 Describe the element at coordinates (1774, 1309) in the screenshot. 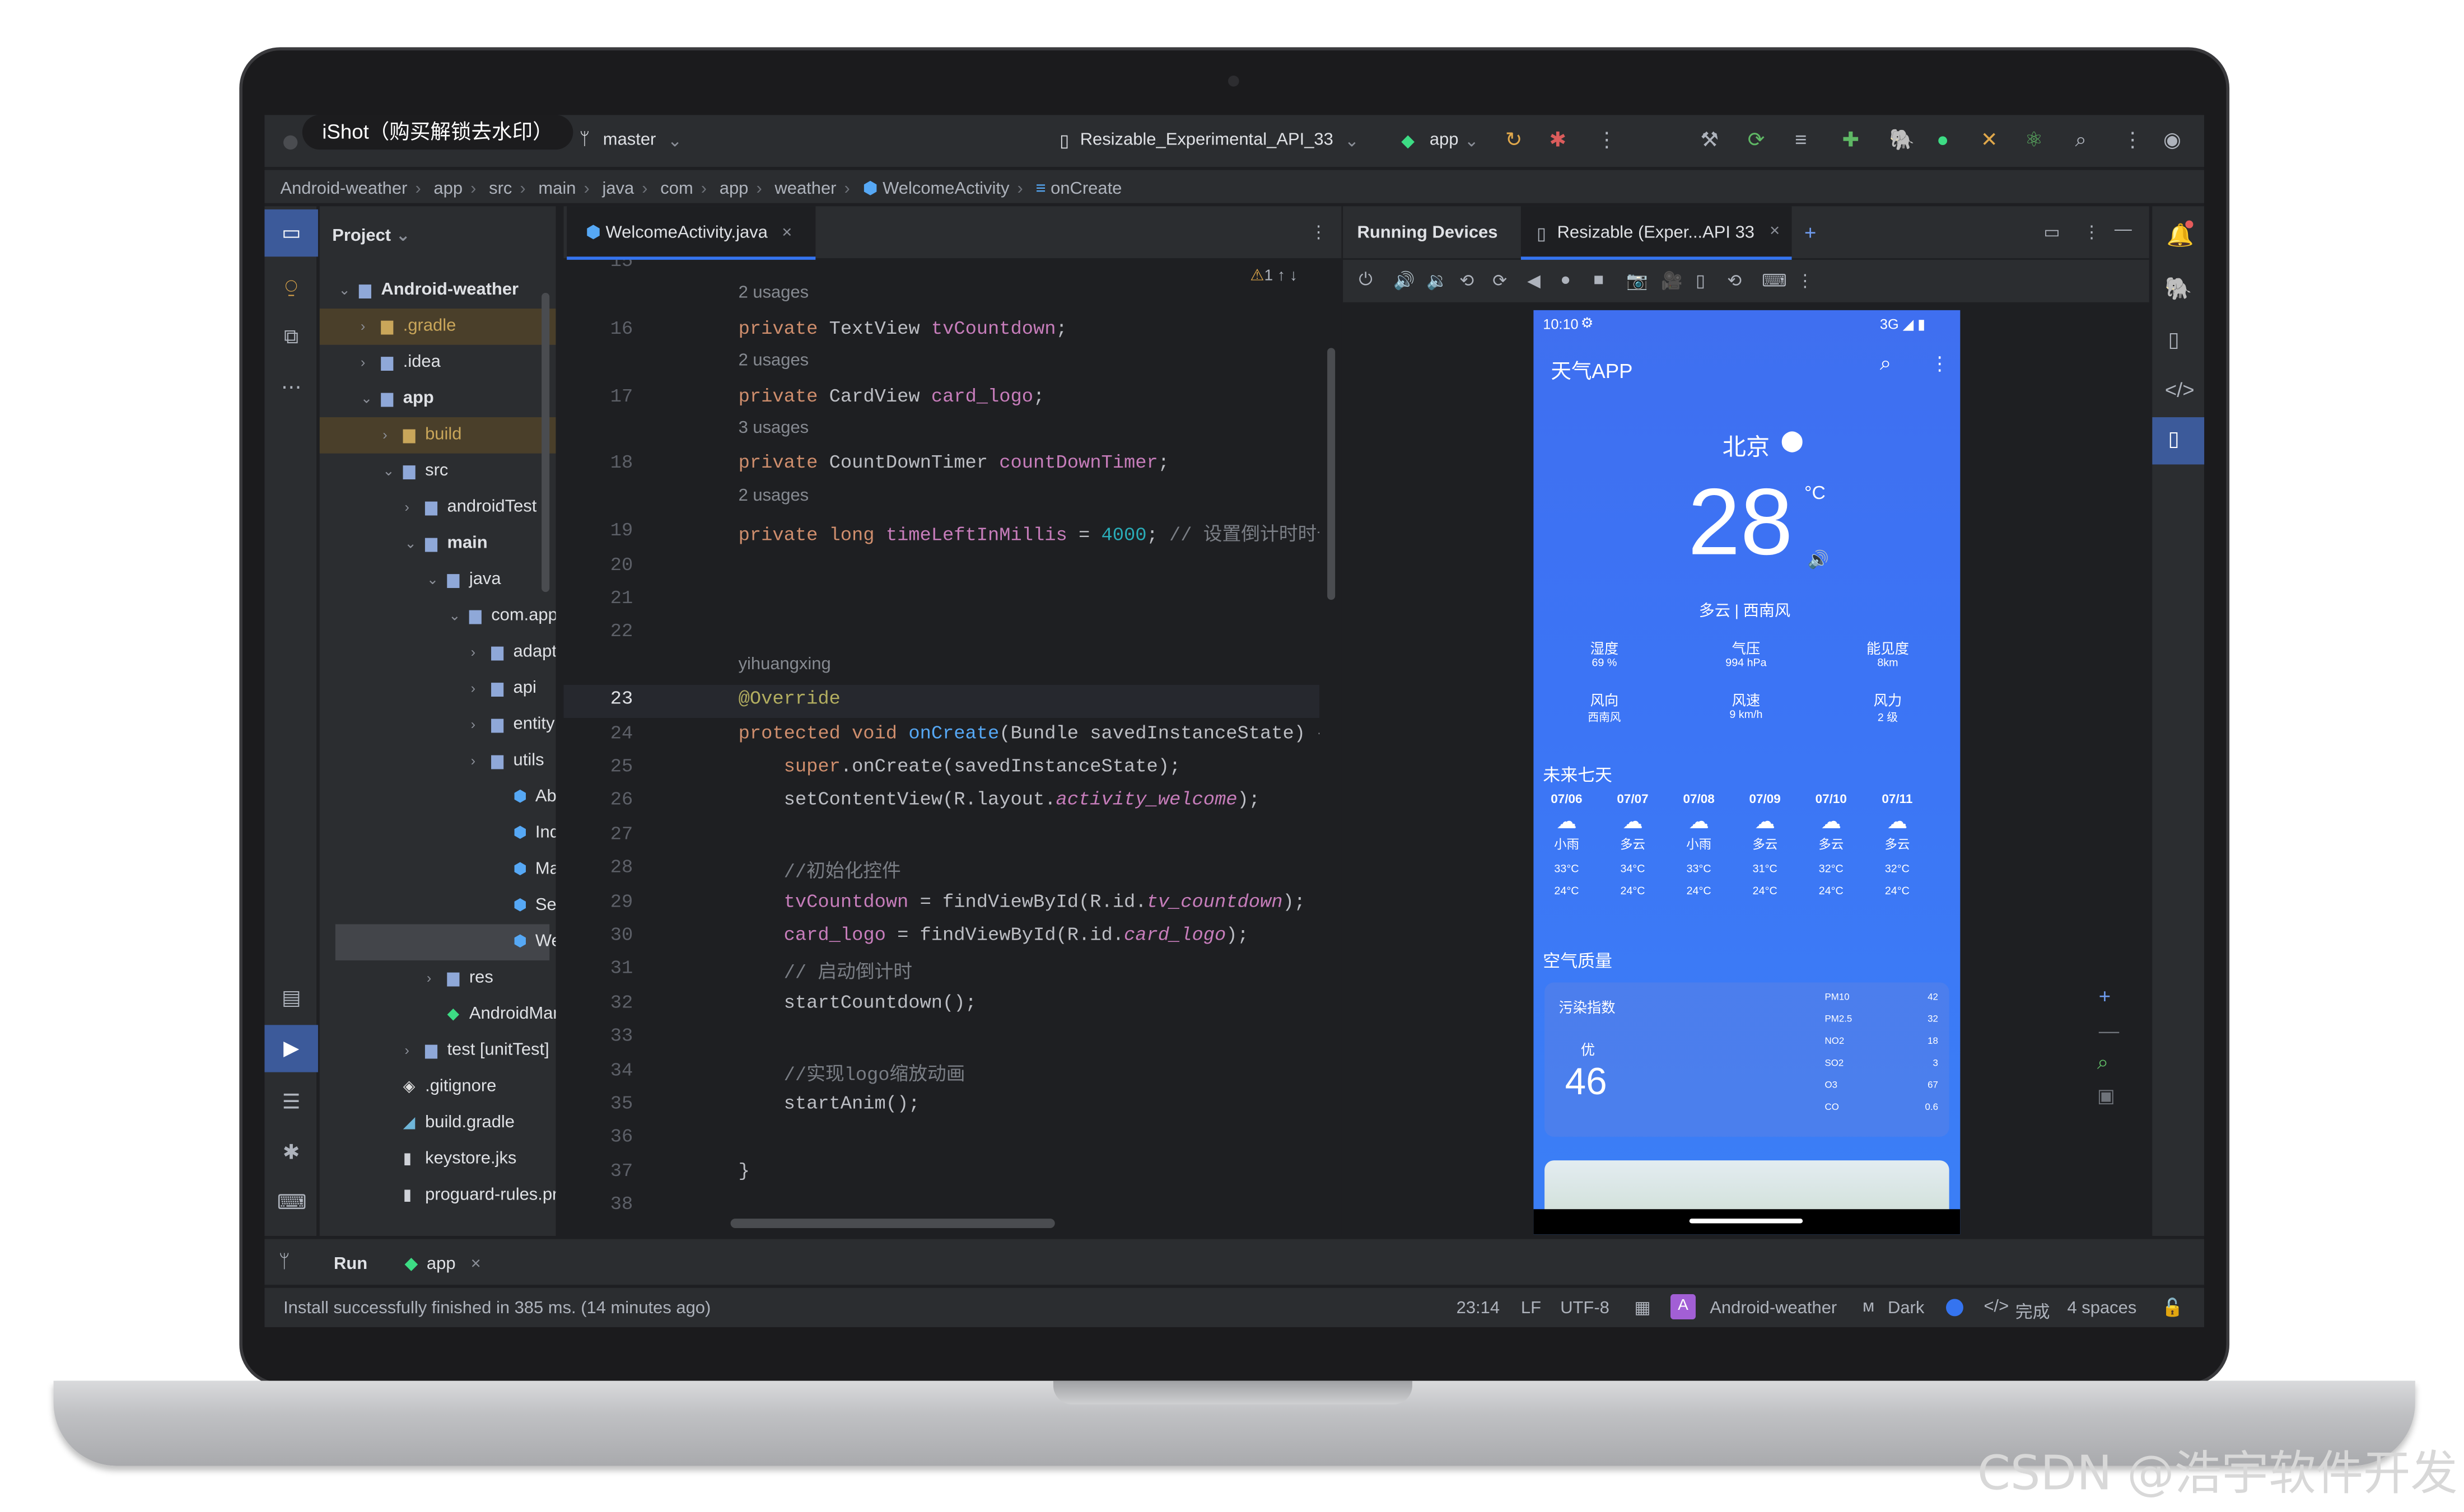

I see `project-name: Android-weather` at that location.